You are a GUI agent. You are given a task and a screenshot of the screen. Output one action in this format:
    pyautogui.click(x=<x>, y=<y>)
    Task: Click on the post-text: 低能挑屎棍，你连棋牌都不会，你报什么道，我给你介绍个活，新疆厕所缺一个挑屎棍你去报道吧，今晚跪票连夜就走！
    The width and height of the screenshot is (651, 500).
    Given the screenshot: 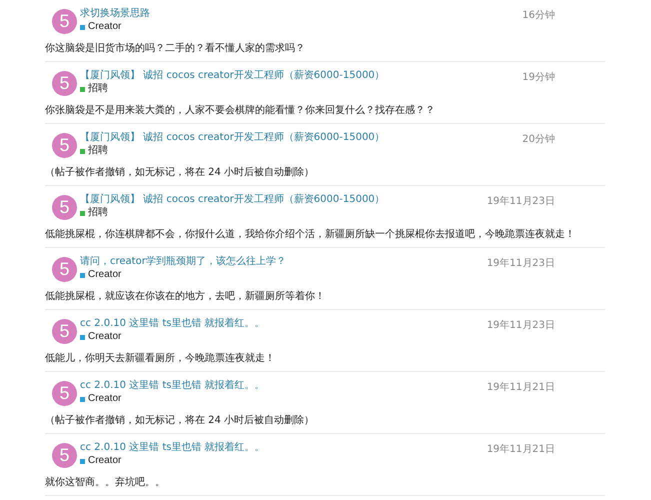 What is the action you would take?
    pyautogui.click(x=310, y=234)
    